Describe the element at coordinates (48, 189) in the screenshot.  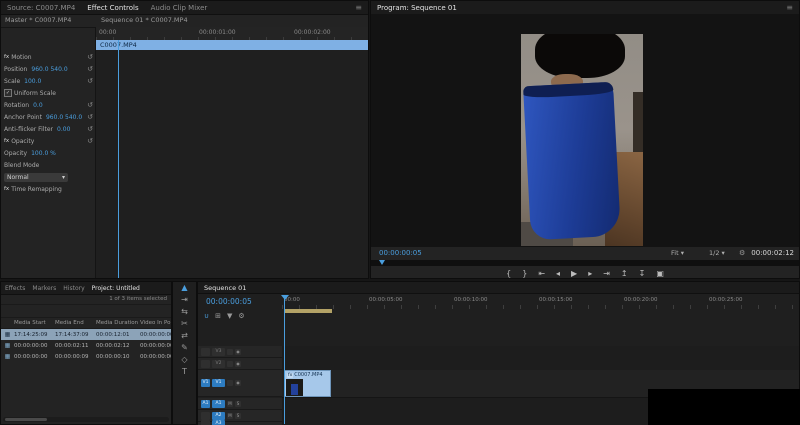
I see `effect-row-time-remapping: fx Time Remapping` at that location.